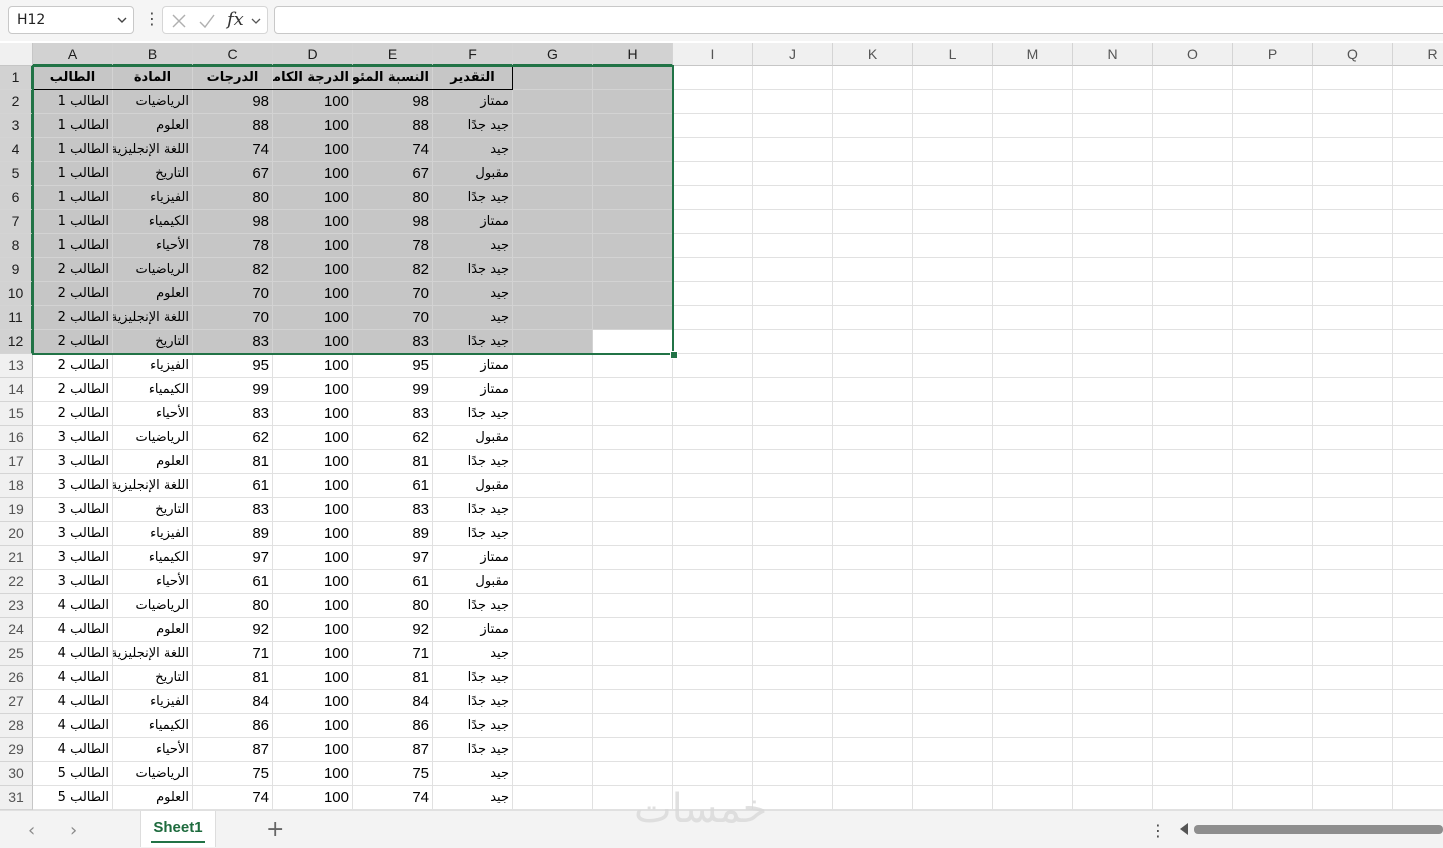 The height and width of the screenshot is (848, 1443). What do you see at coordinates (73, 798) in the screenshot?
I see `table-cell: الطالب 5` at bounding box center [73, 798].